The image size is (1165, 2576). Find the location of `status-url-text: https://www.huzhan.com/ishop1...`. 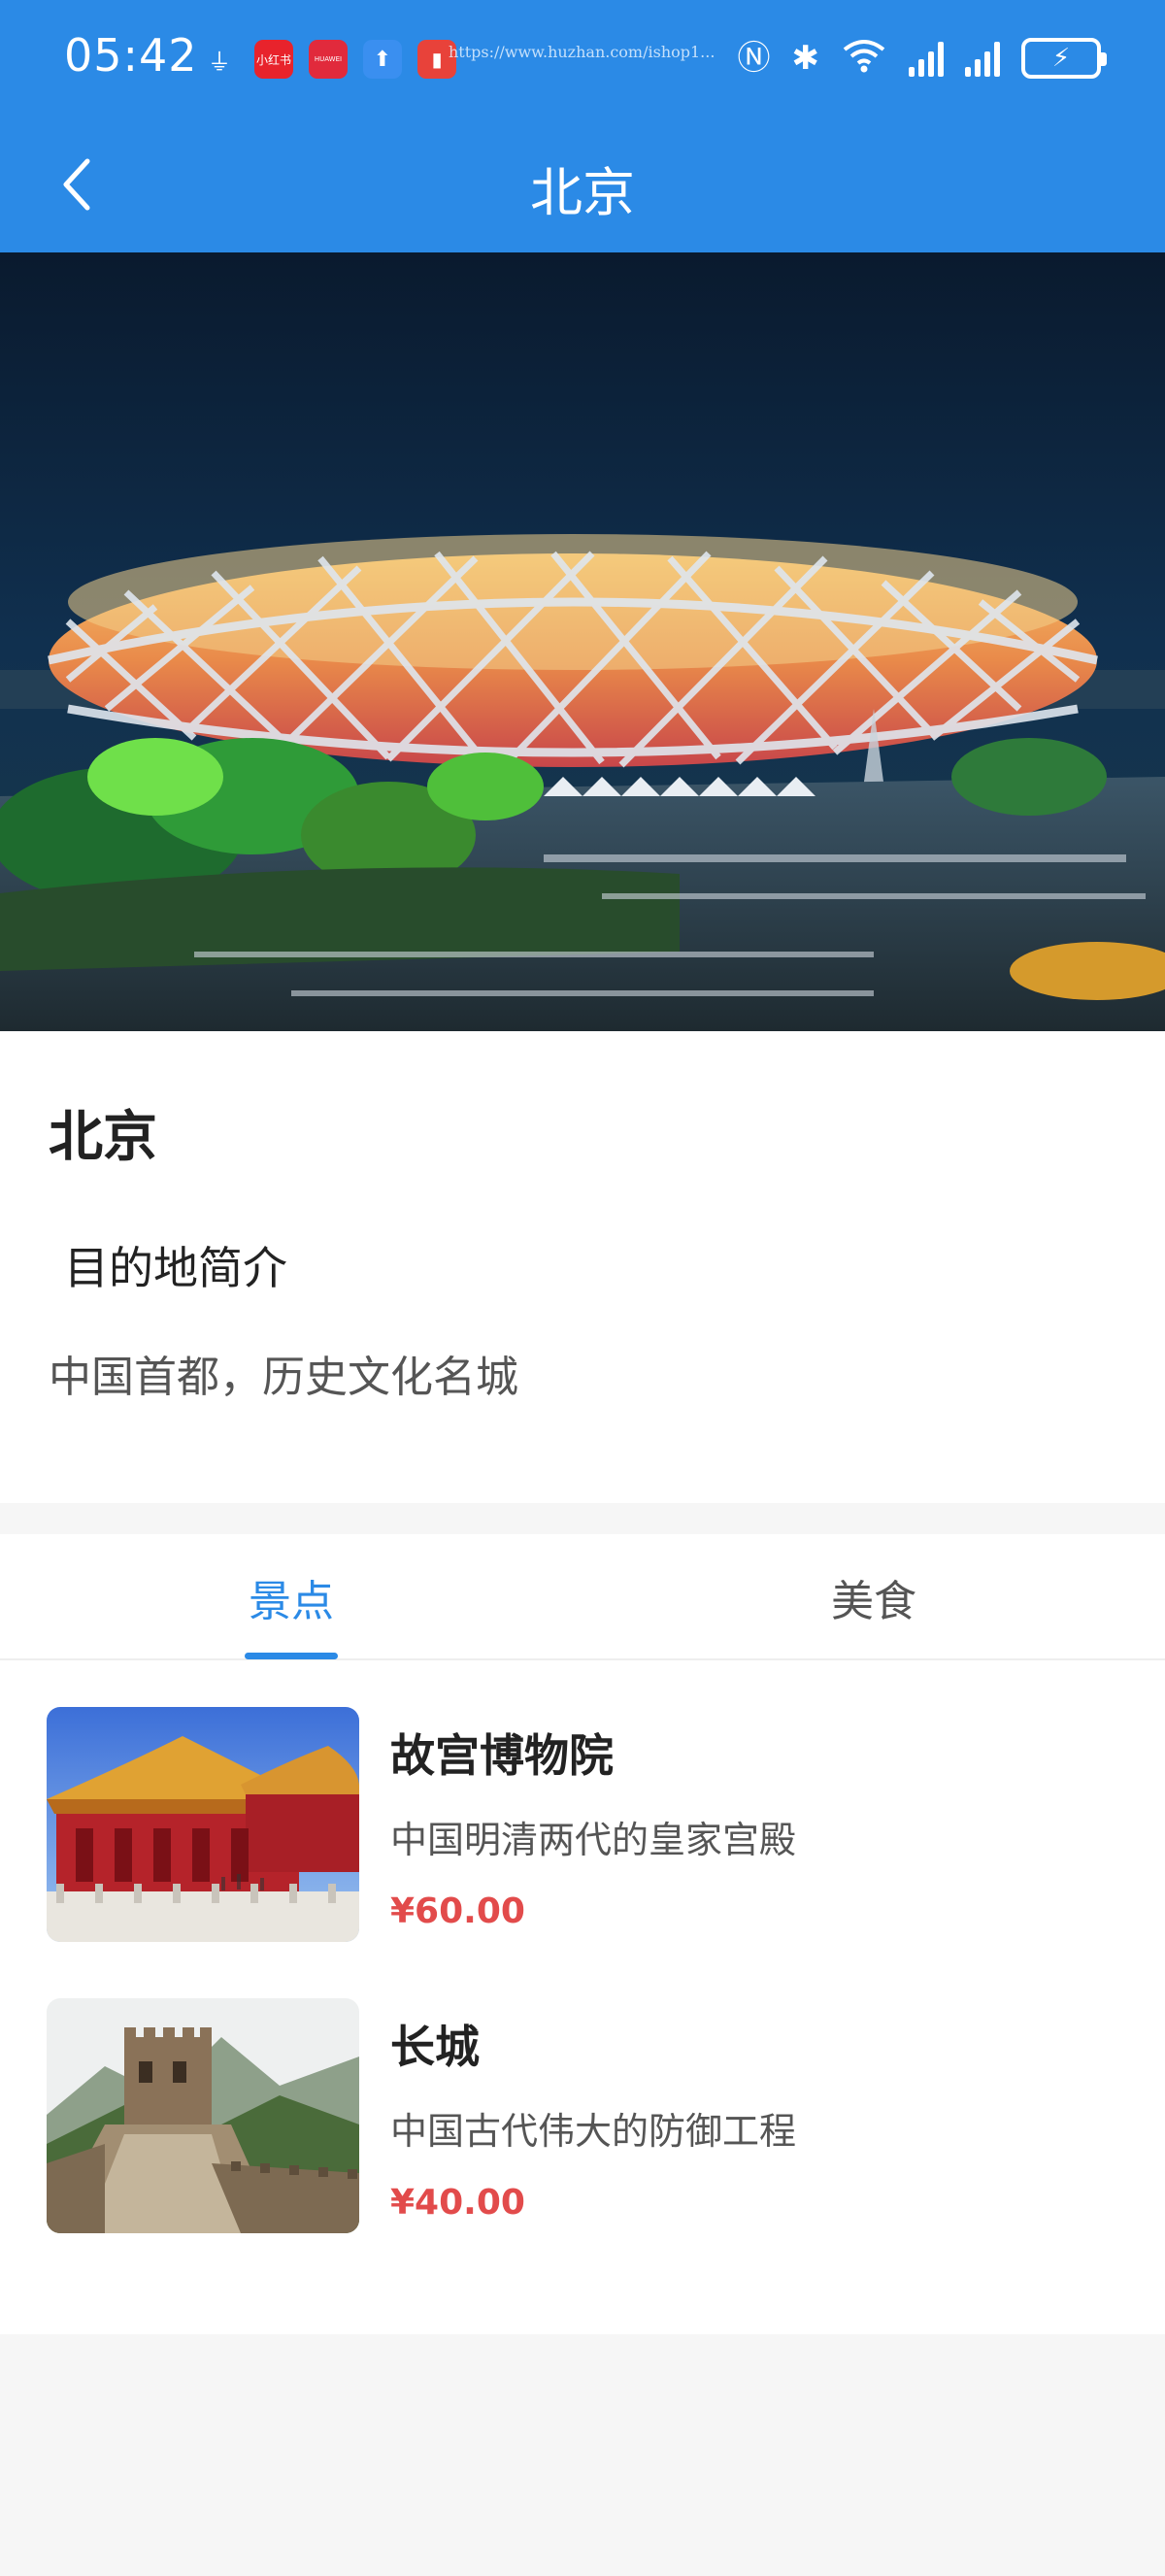

status-url-text: https://www.huzhan.com/ishop1... is located at coordinates (582, 52).